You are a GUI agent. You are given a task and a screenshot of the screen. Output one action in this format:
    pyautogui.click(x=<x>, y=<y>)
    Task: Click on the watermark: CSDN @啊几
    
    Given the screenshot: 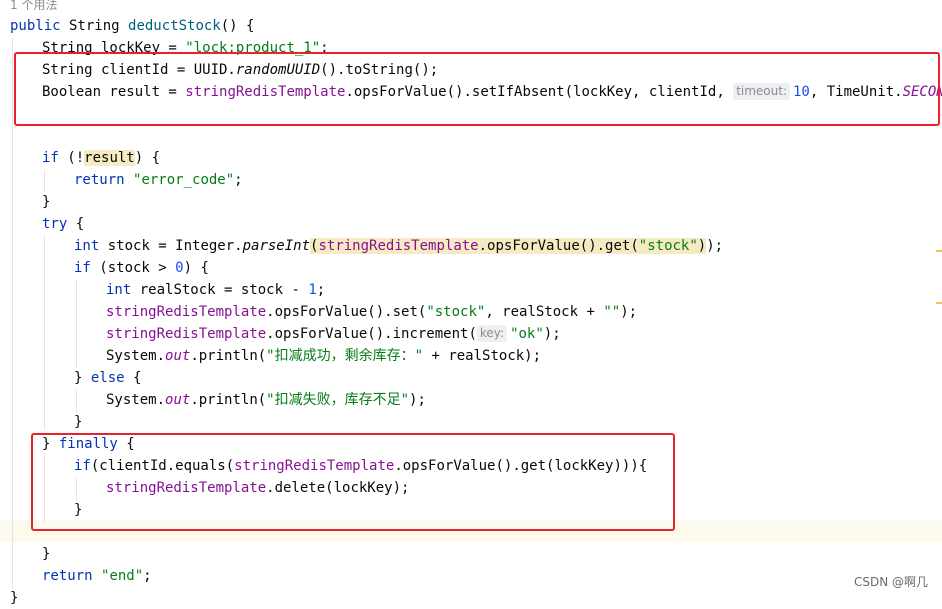 What is the action you would take?
    pyautogui.click(x=890, y=582)
    